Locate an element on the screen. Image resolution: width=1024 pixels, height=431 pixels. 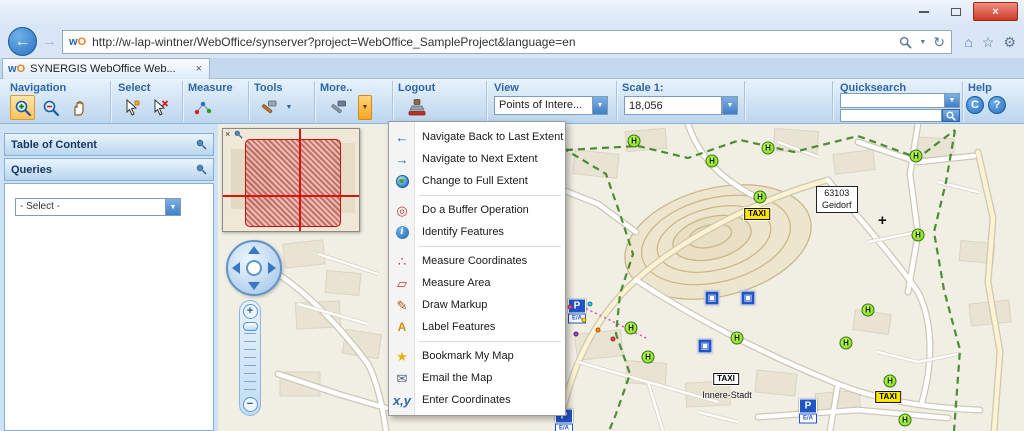
menu-item-measure-coordinates: ∴ Measure Coordinates is located at coordinates (477, 261).